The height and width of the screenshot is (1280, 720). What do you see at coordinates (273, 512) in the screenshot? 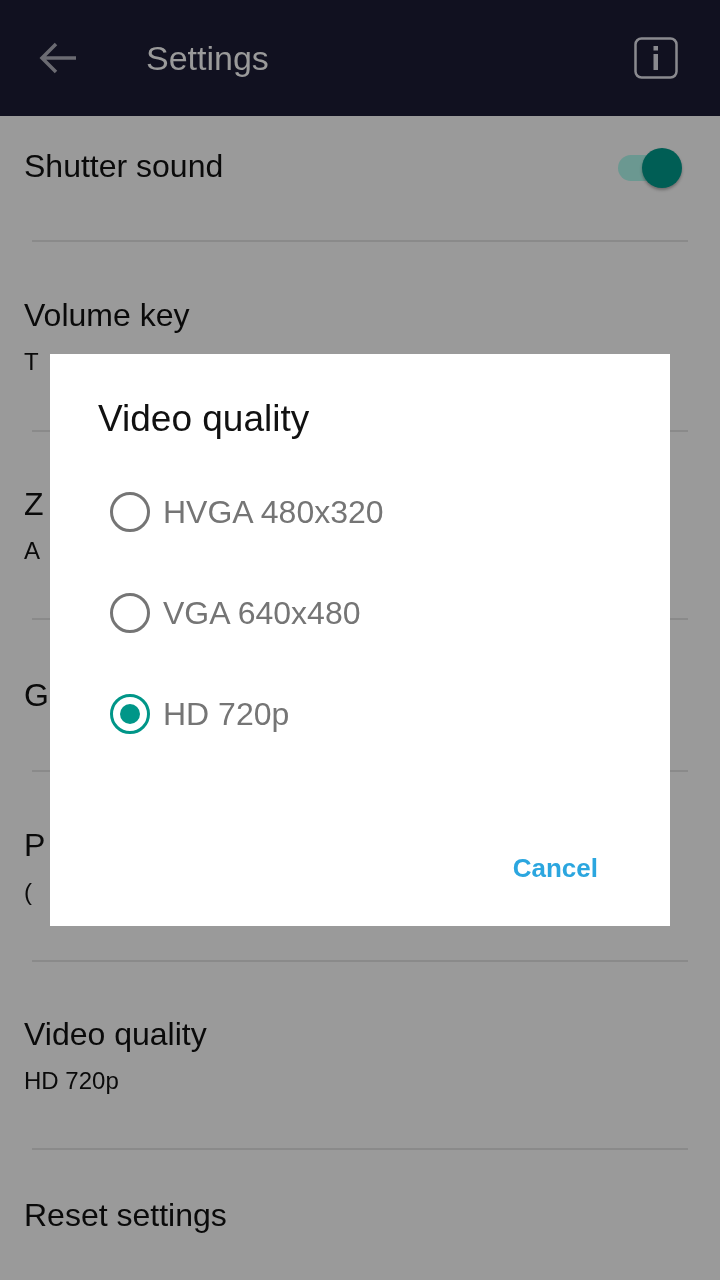
I see `option-label: HVGA 480x320` at bounding box center [273, 512].